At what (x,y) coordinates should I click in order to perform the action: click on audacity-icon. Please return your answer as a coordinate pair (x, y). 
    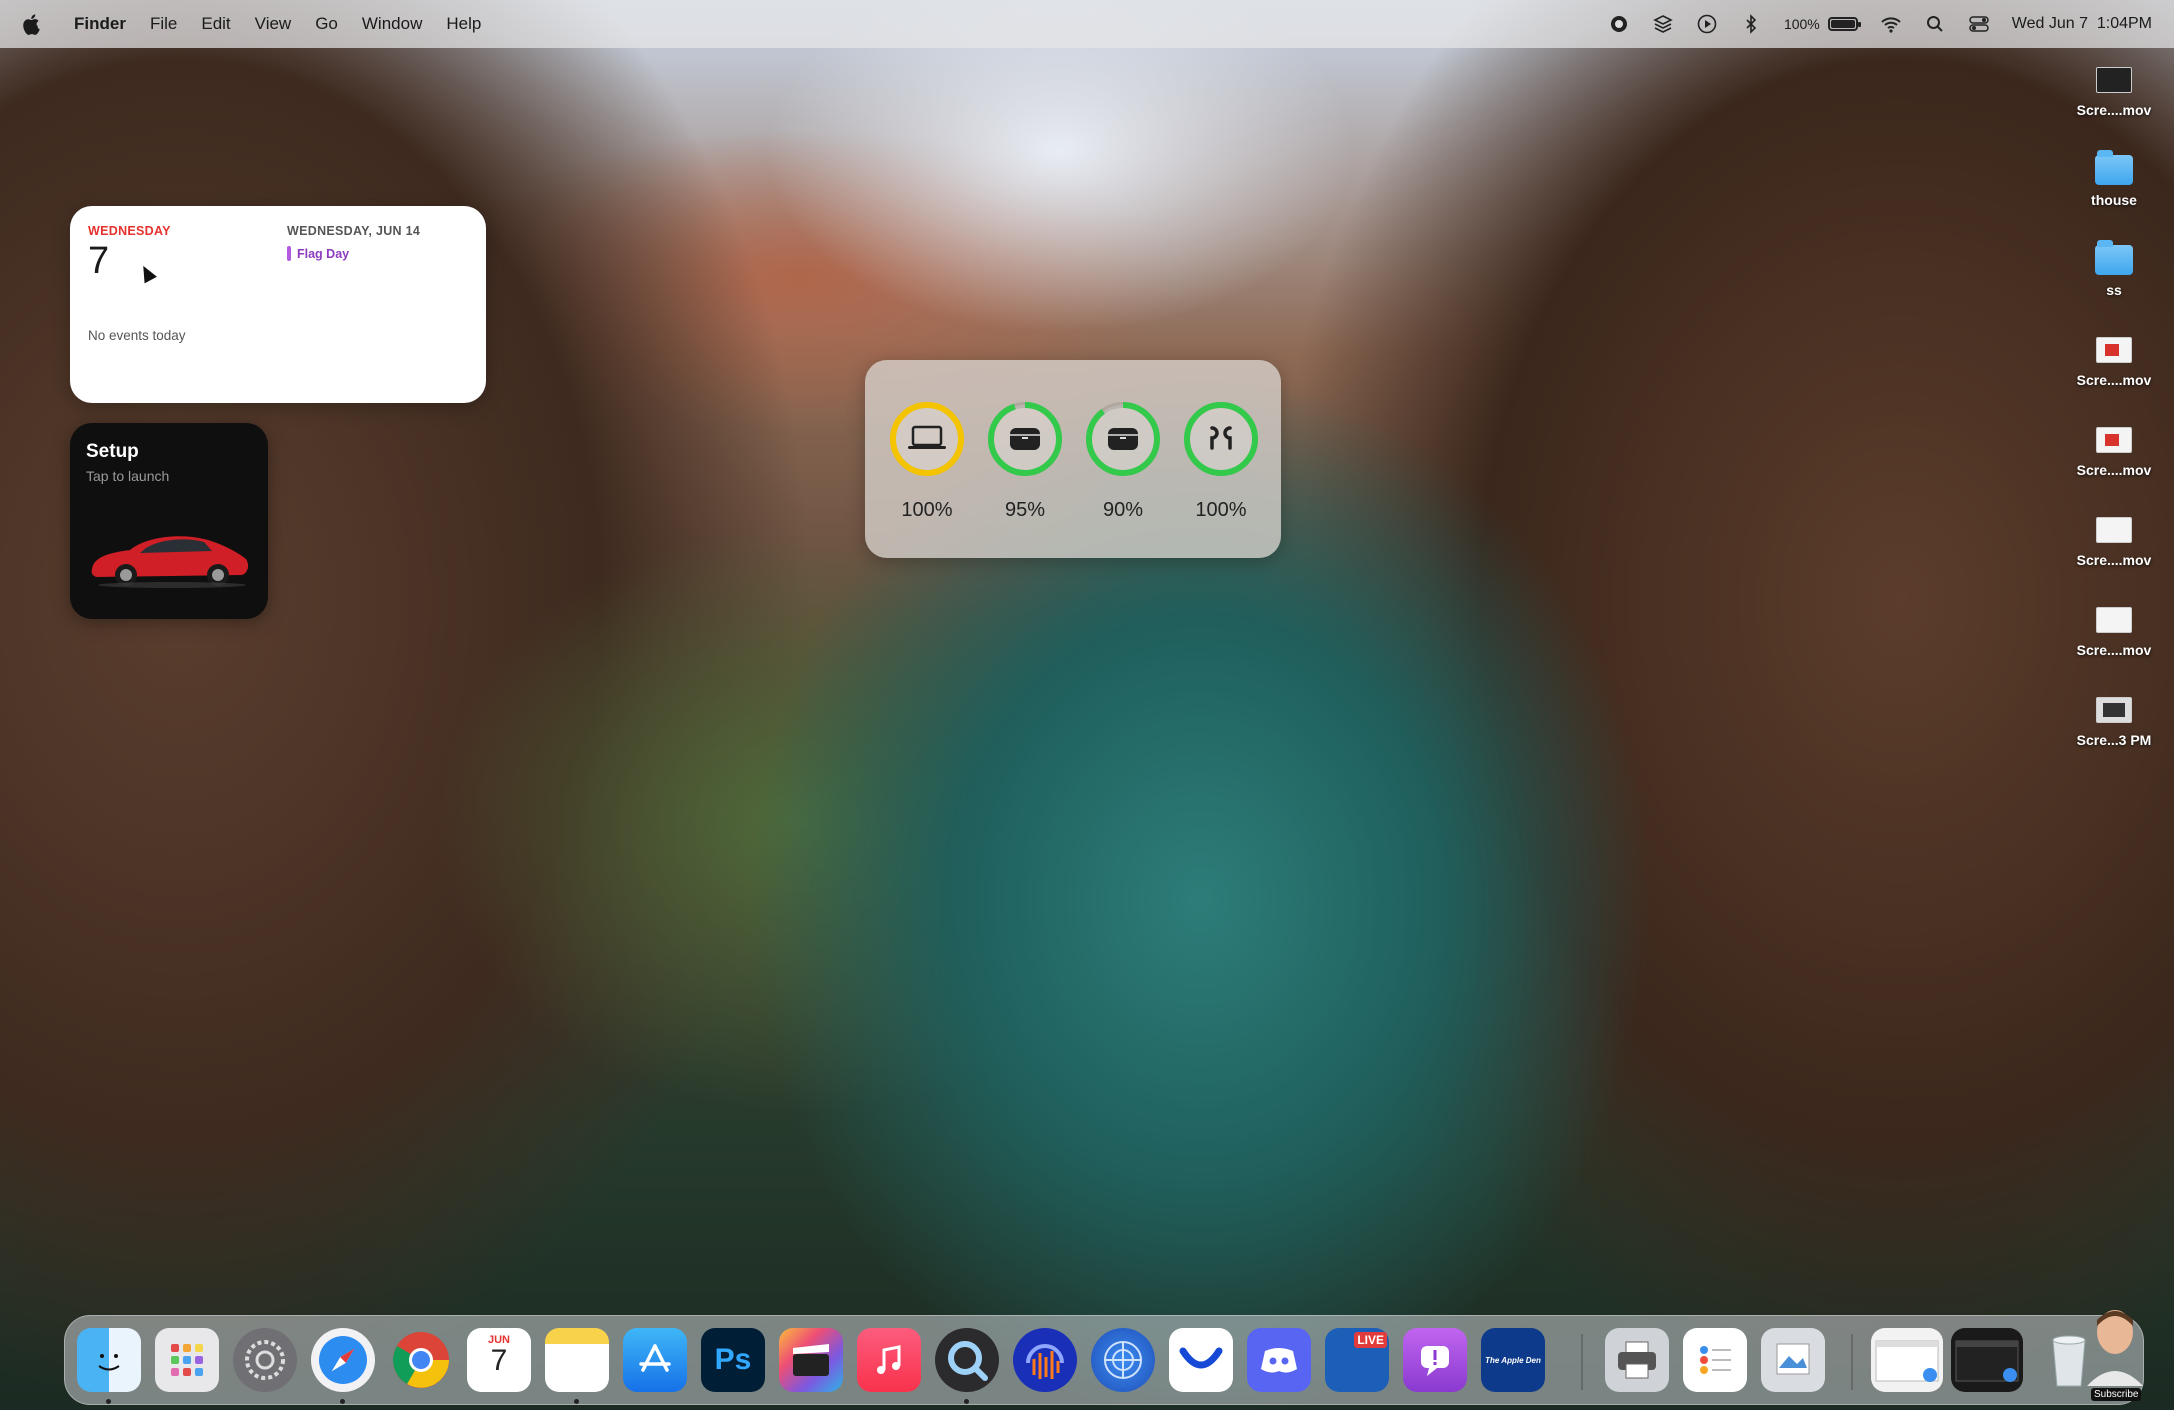
    Looking at the image, I should click on (1045, 1360).